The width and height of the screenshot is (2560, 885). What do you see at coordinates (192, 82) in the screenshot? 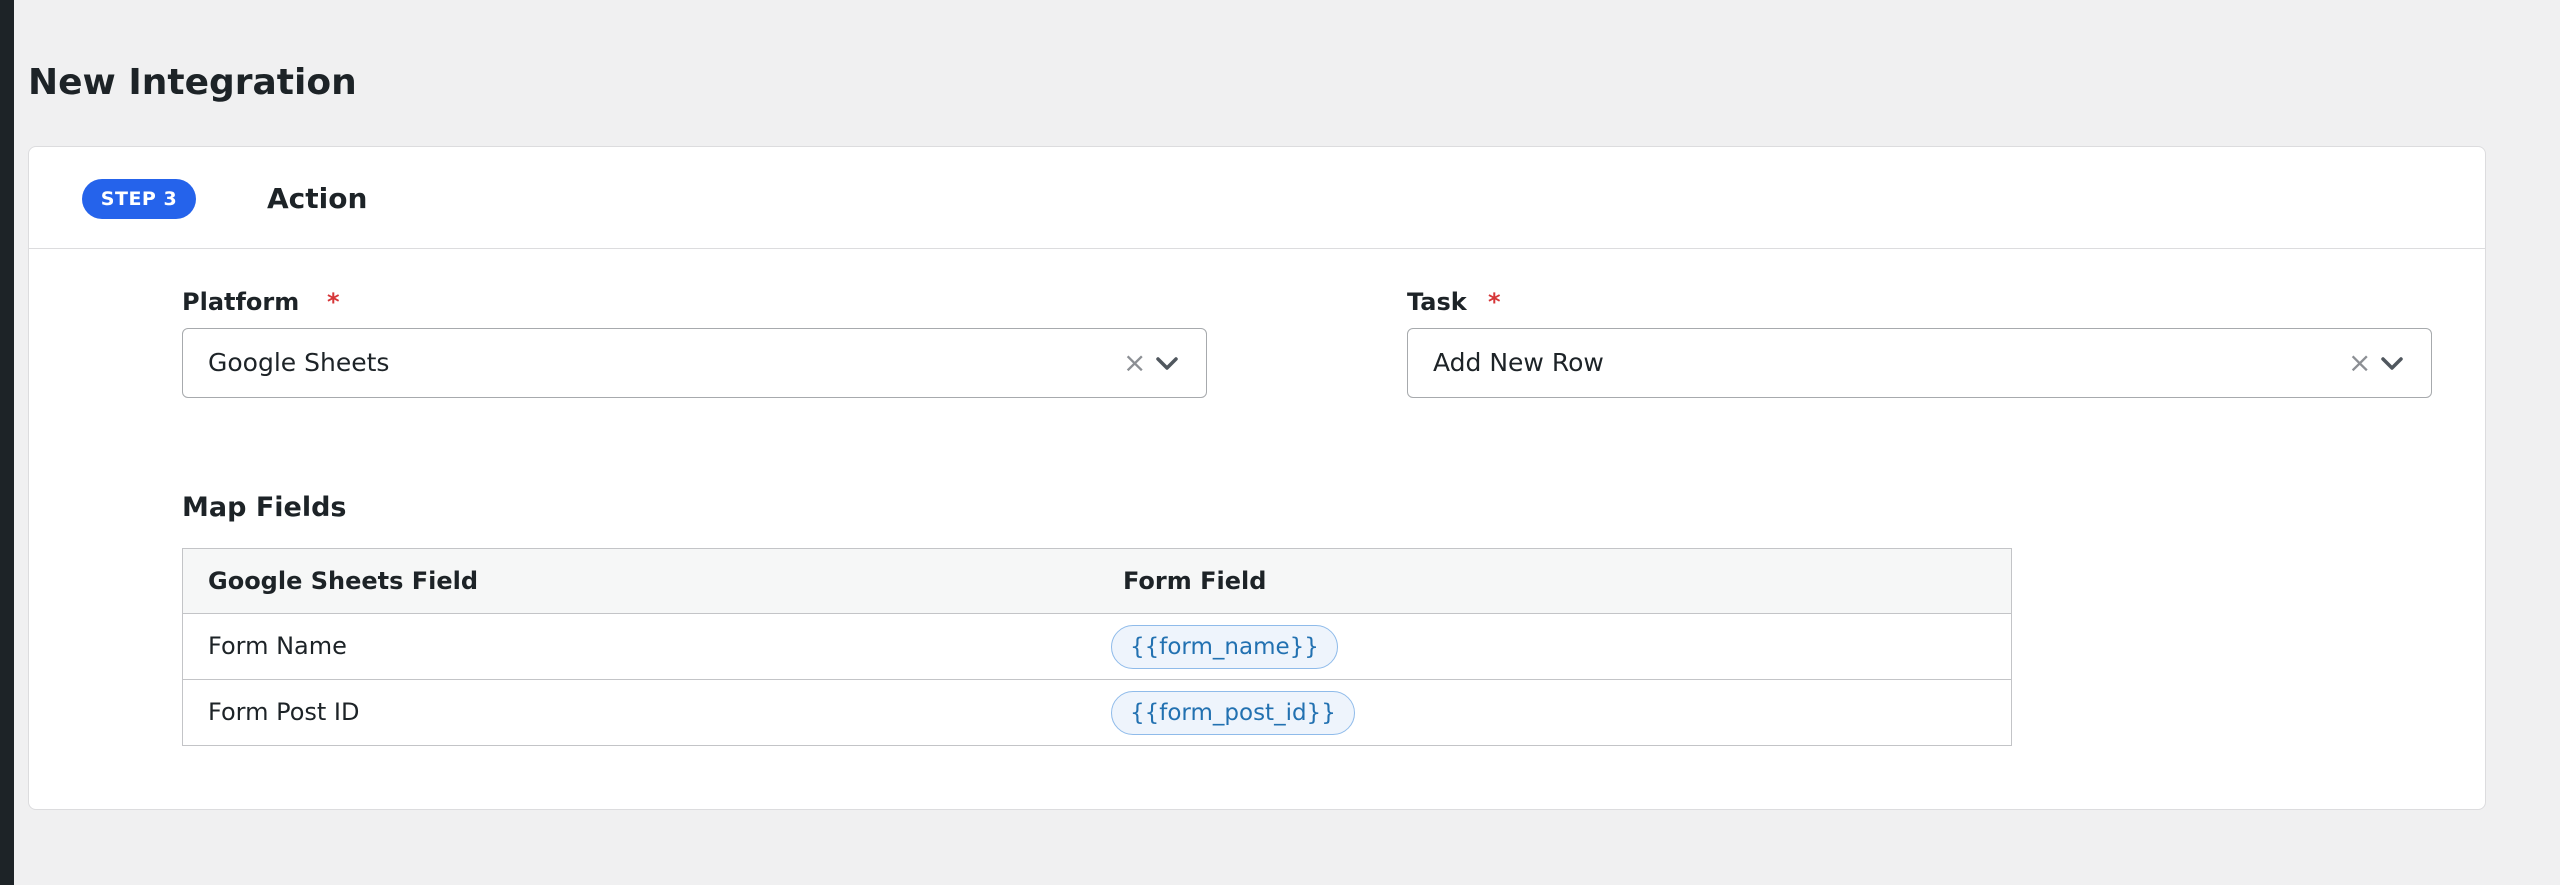
I see `page-title: New Integration` at bounding box center [192, 82].